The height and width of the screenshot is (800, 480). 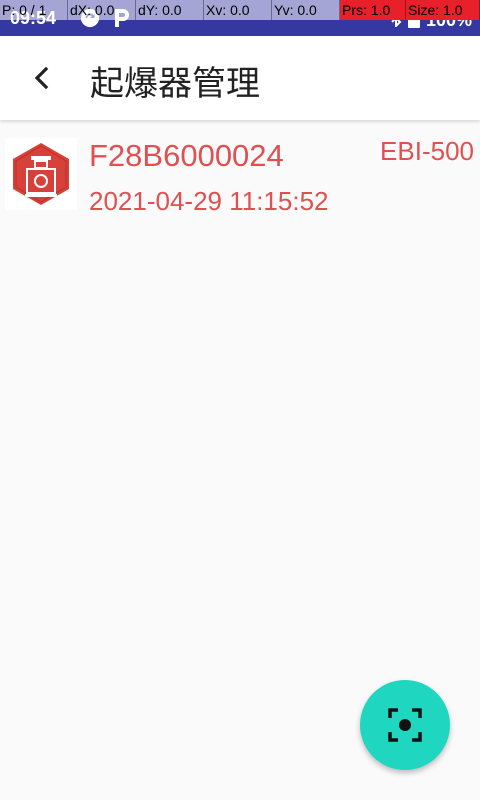 I want to click on app-bar: 起爆器管理, so click(x=240, y=78).